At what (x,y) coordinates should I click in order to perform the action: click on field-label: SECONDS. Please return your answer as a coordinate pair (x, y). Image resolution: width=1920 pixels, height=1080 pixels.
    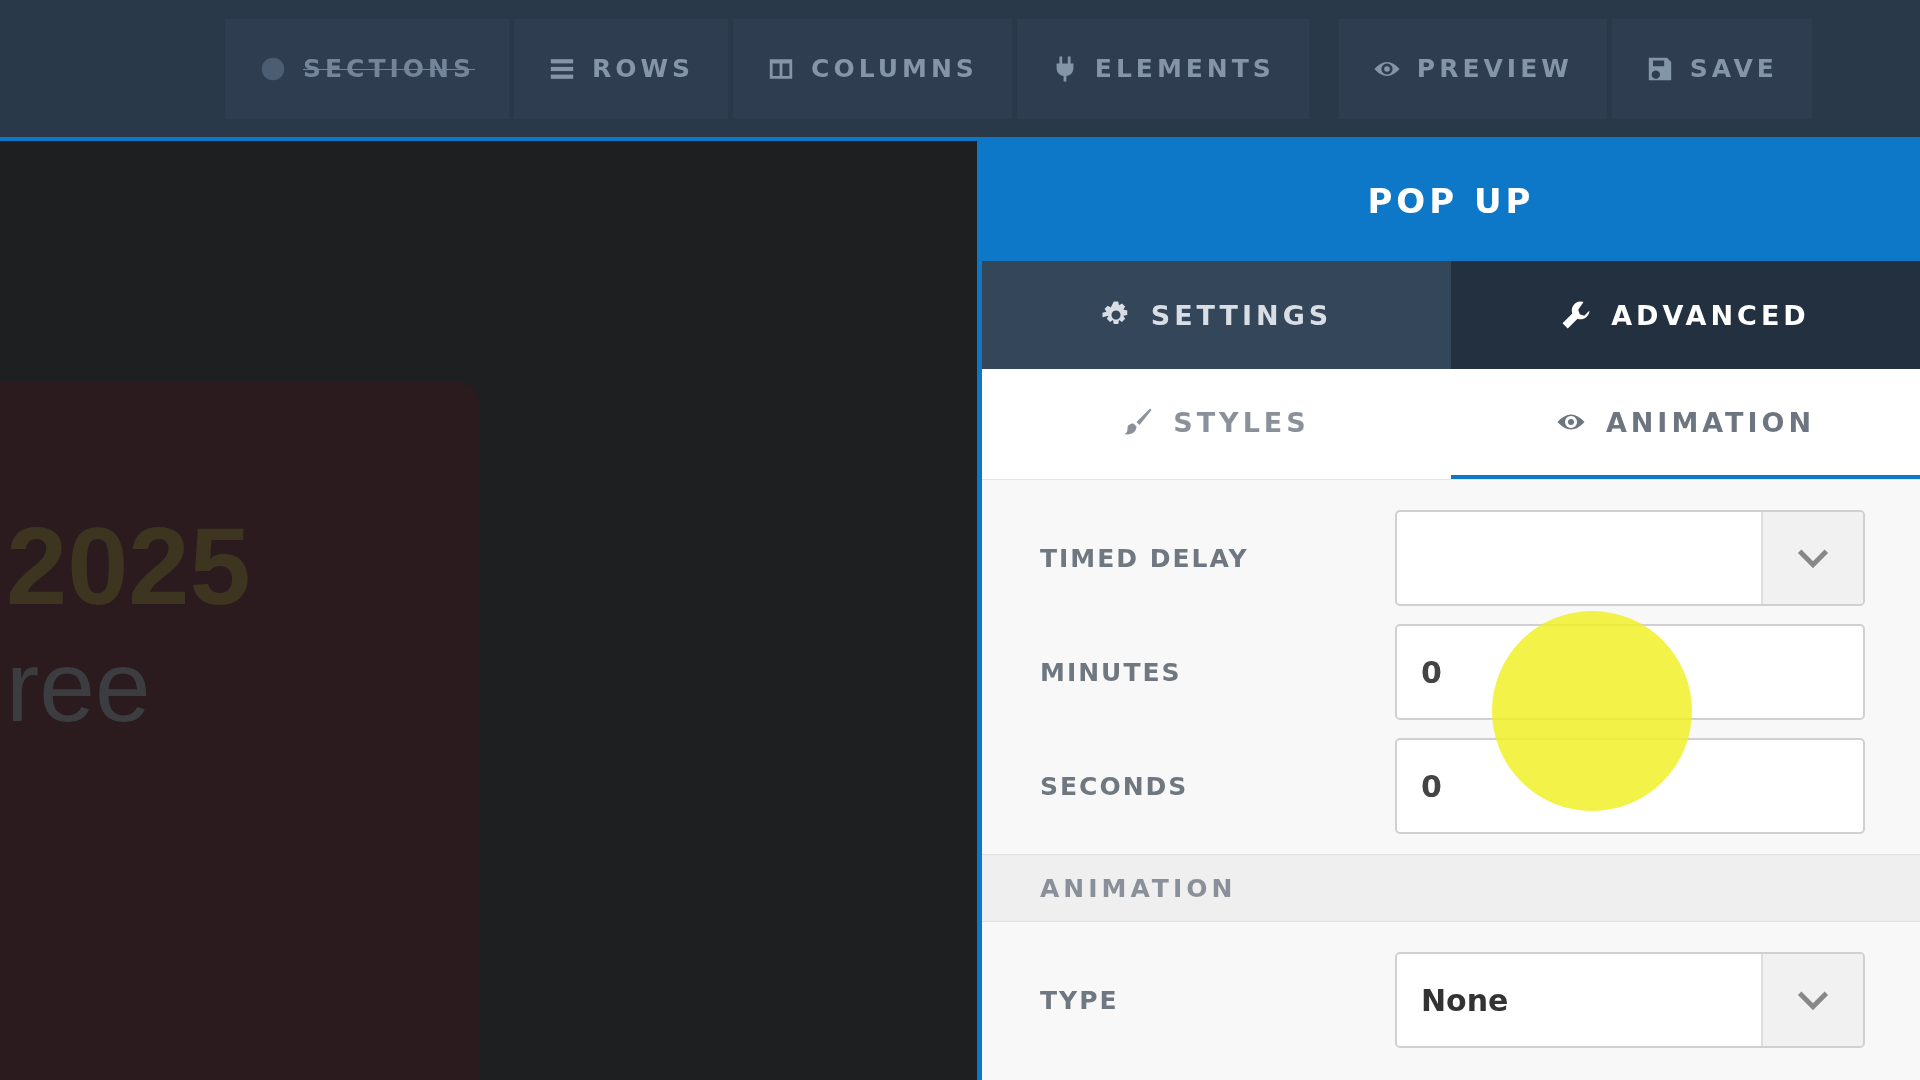
    Looking at the image, I should click on (1114, 786).